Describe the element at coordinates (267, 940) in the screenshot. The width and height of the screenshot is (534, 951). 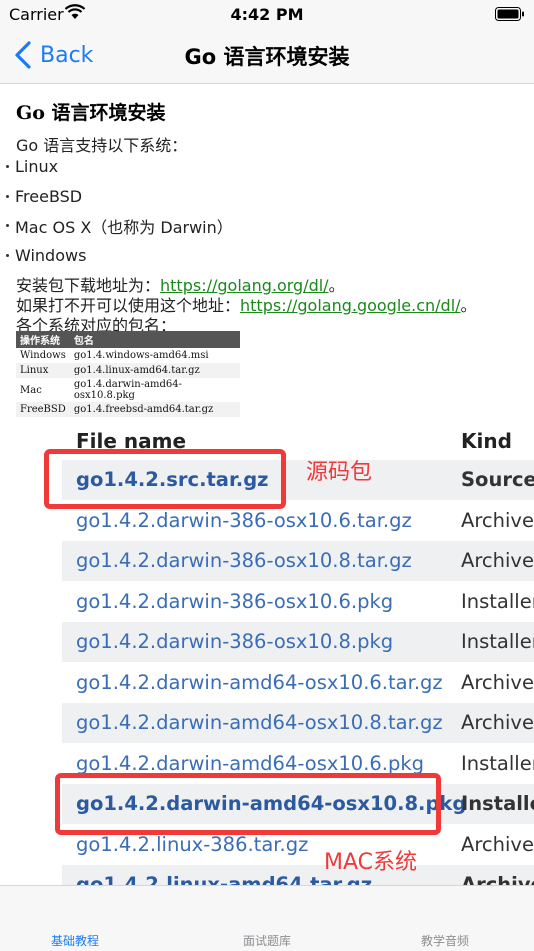
I see `tab-interview-questions: 面试题库` at that location.